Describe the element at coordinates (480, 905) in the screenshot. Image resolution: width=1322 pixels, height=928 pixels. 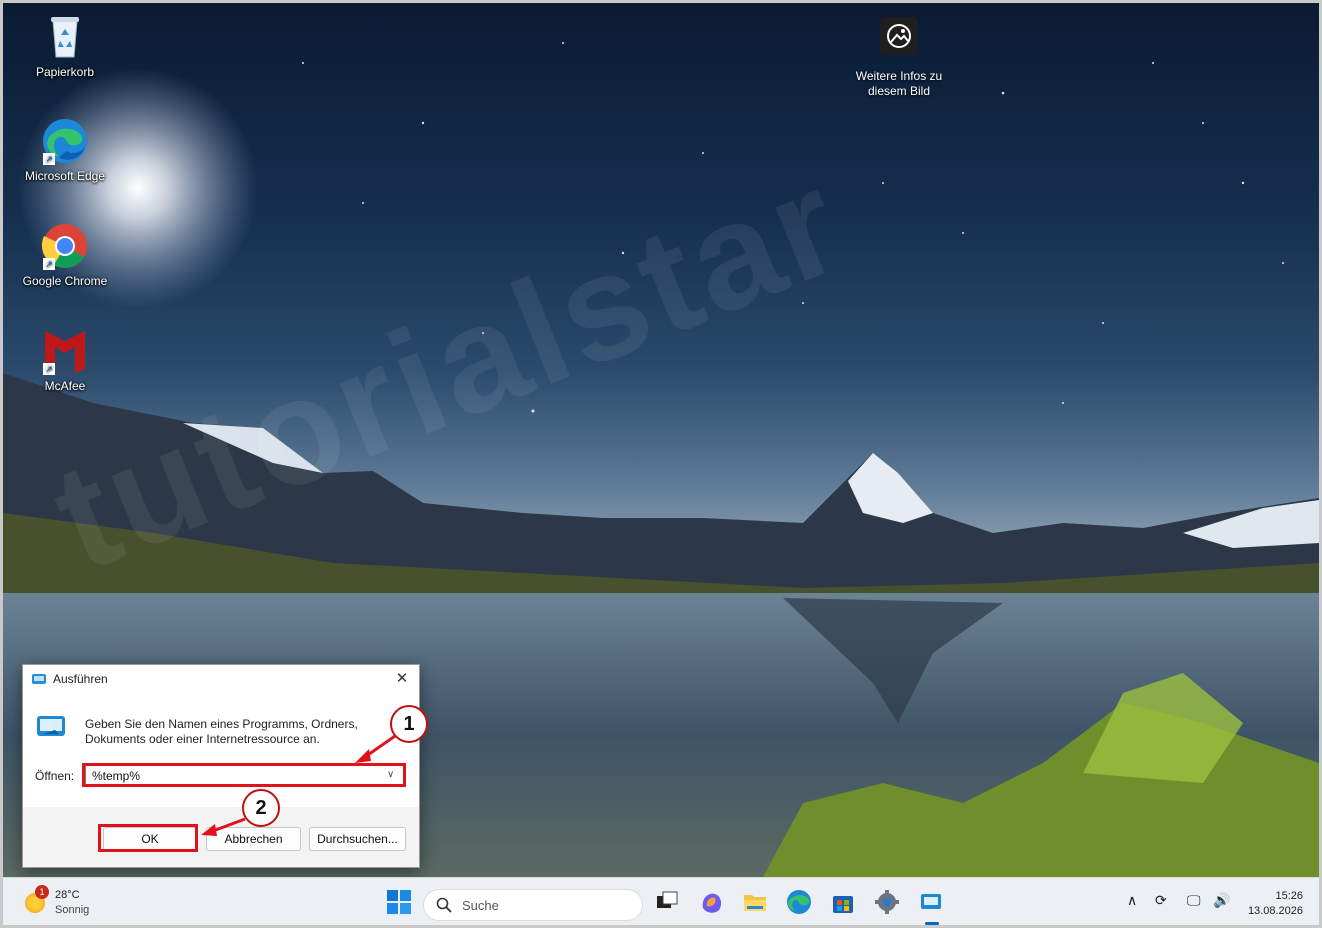
I see `search-placeholder: Suche` at that location.